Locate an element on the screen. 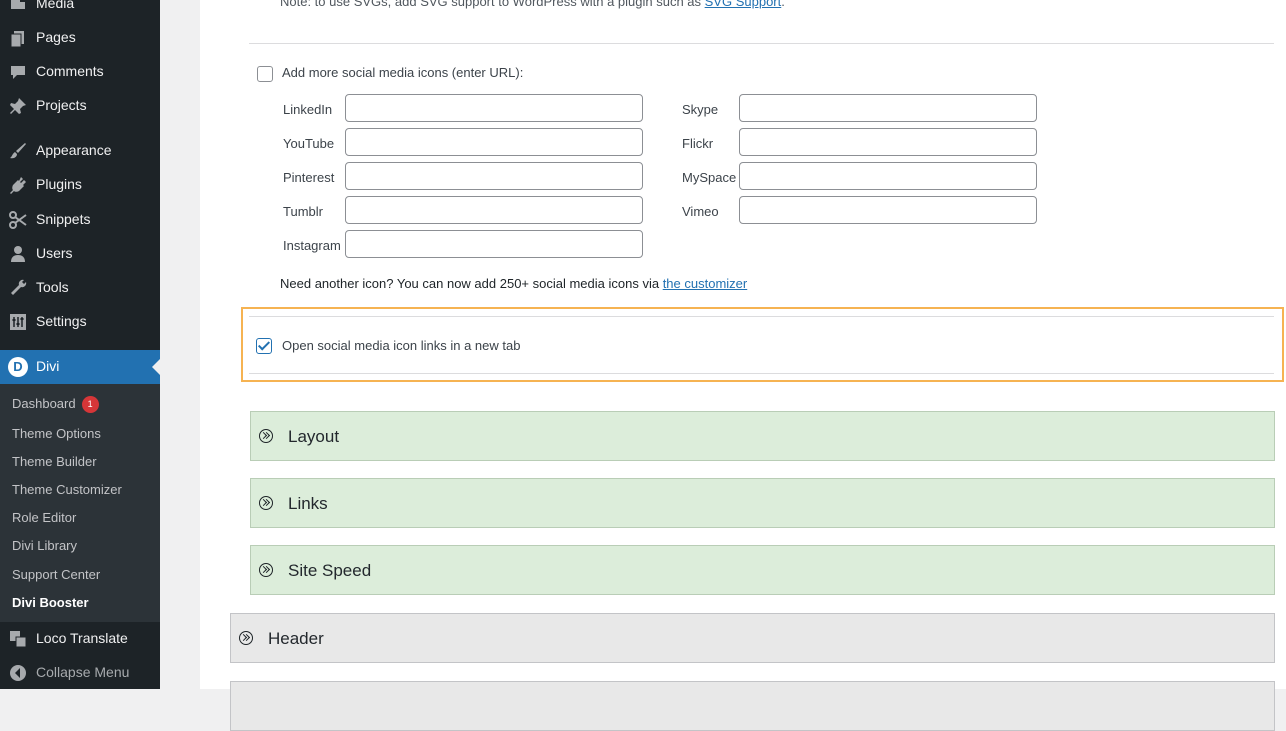  pin-icon is located at coordinates (18, 106).